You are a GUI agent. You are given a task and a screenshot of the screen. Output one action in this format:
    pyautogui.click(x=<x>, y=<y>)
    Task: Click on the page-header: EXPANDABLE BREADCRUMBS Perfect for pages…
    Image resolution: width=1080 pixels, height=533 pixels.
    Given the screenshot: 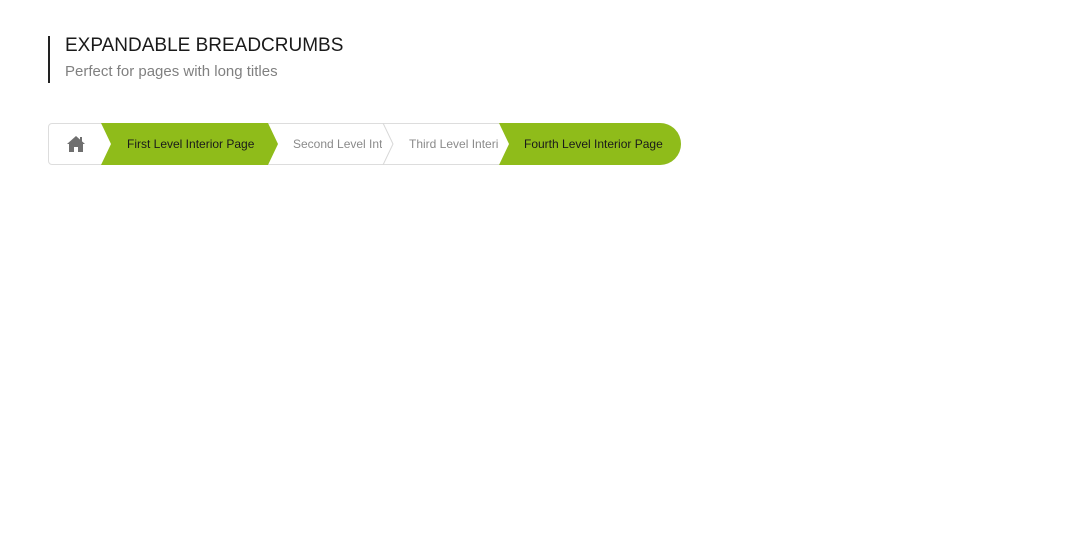 What is the action you would take?
    pyautogui.click(x=196, y=59)
    